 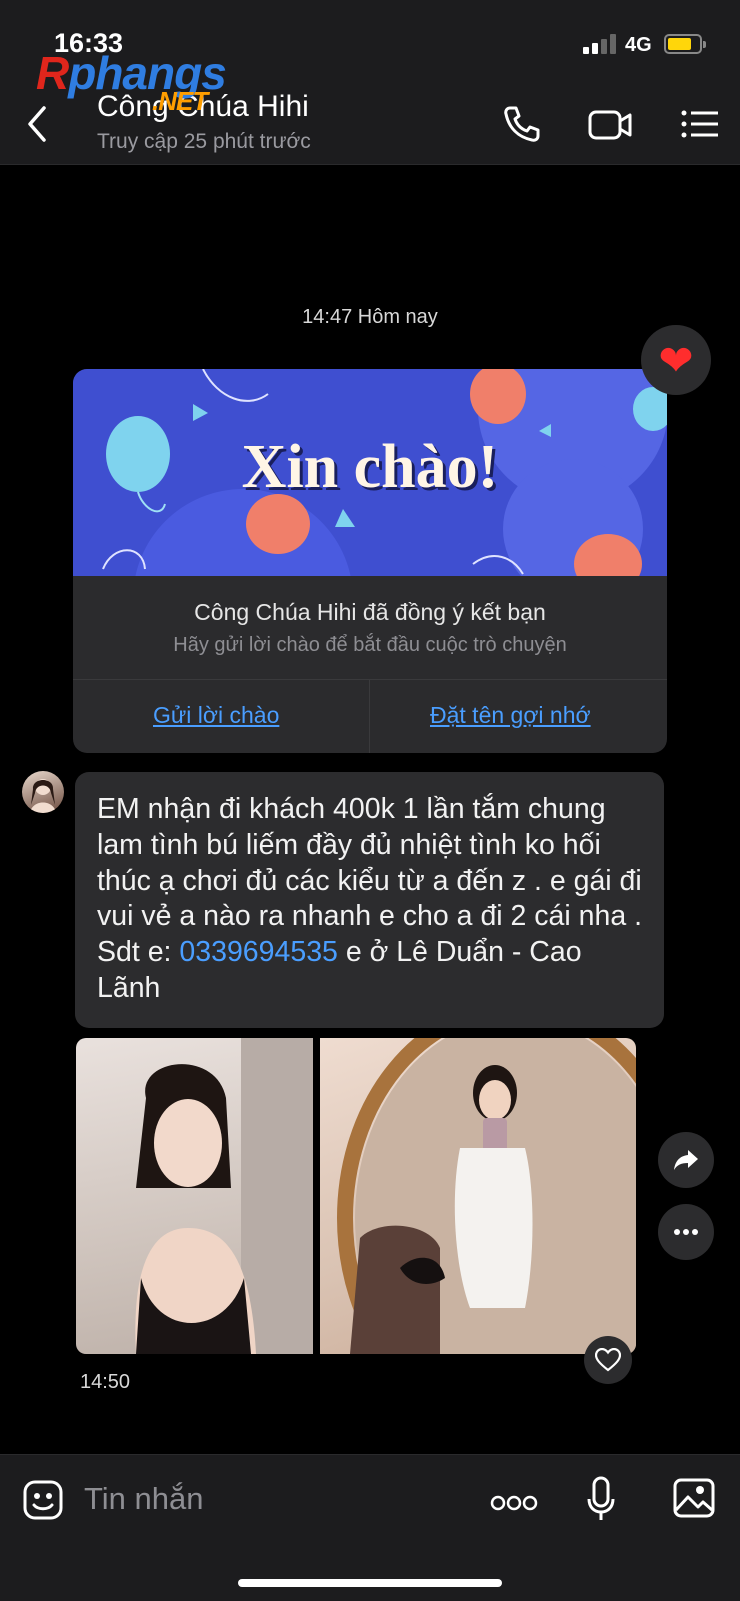 I want to click on forward-button, so click(x=686, y=1160).